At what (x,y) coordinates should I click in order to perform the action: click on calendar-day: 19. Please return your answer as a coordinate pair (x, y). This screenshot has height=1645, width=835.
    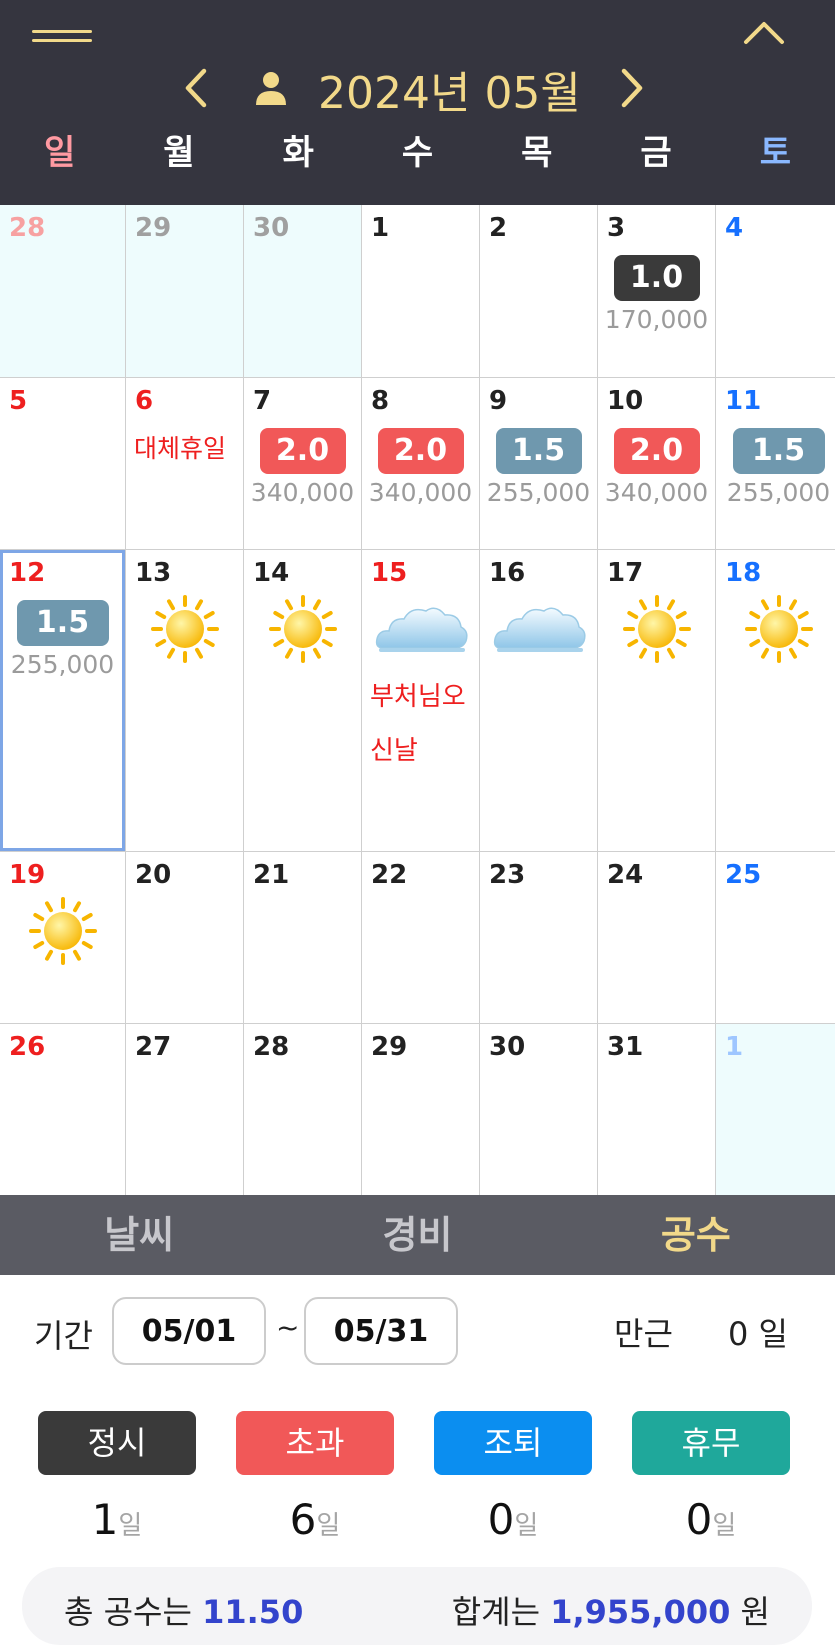
    Looking at the image, I should click on (62, 937).